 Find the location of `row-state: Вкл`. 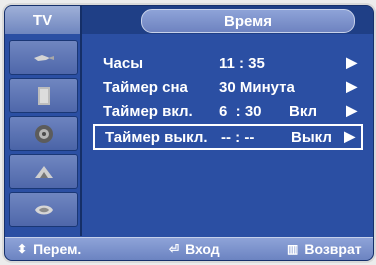

row-state: Вкл is located at coordinates (303, 111).